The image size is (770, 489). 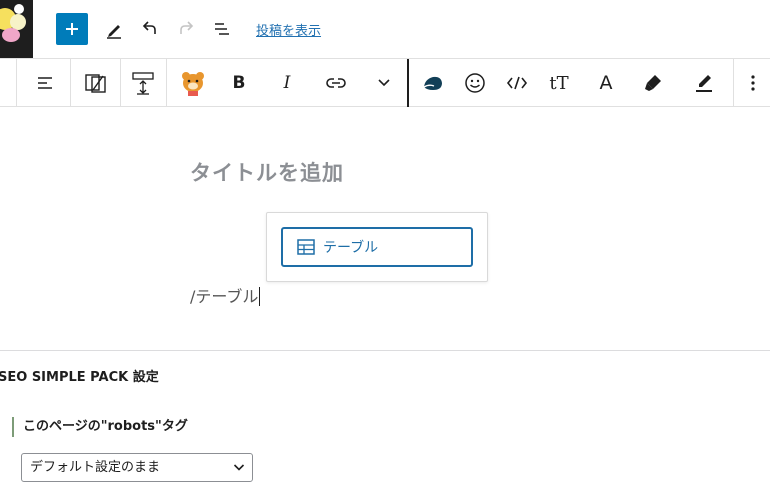 I want to click on view-post-link: 投稿を表示, so click(x=288, y=29).